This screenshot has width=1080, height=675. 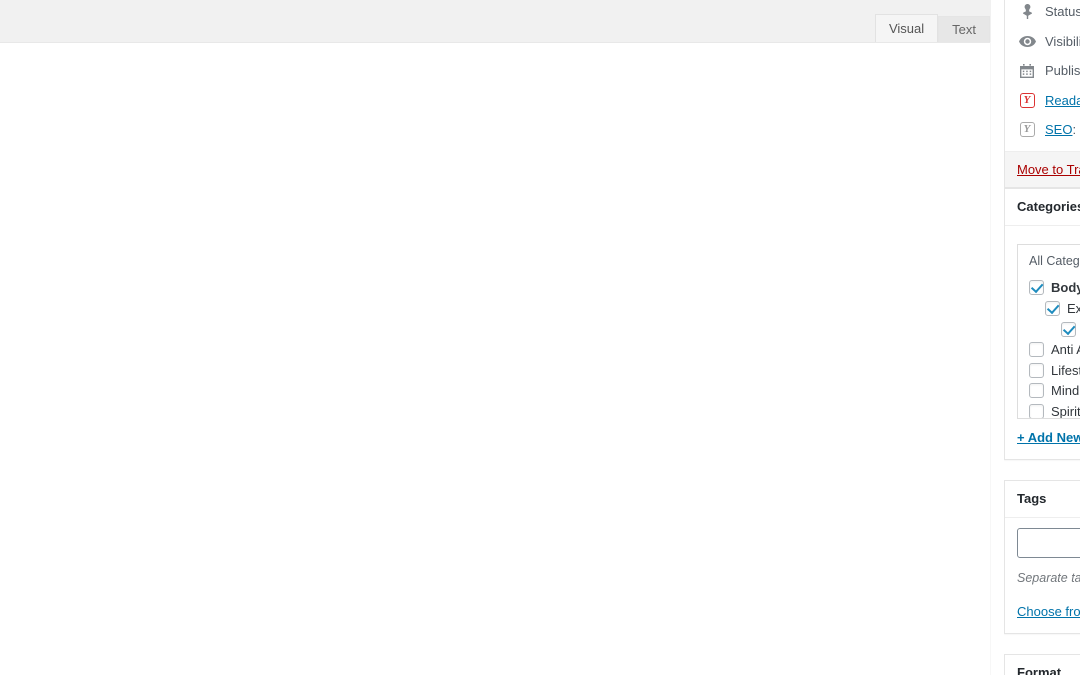 I want to click on category-label: Body, so click(x=1065, y=288).